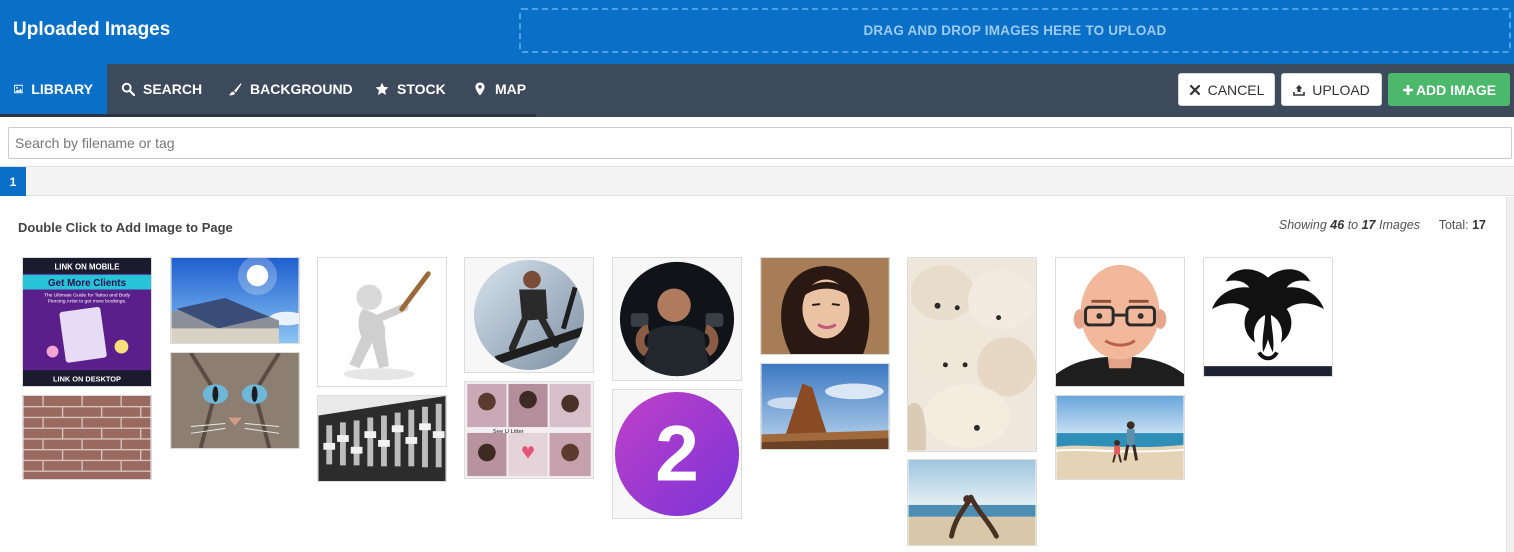  What do you see at coordinates (1341, 89) in the screenshot?
I see `upload-label: UPLOAD` at bounding box center [1341, 89].